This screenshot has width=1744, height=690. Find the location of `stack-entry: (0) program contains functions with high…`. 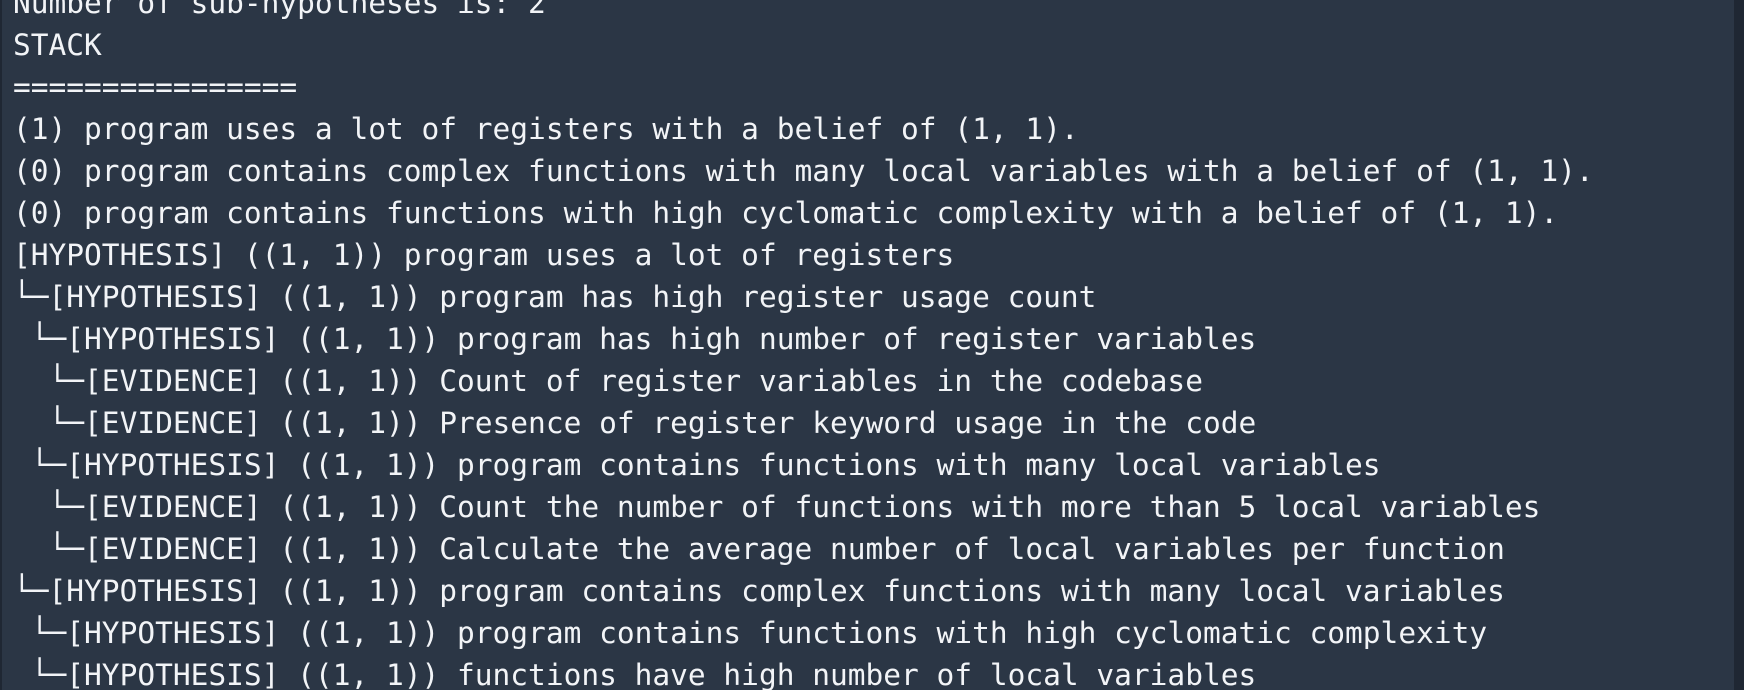

stack-entry: (0) program contains functions with high… is located at coordinates (786, 213).